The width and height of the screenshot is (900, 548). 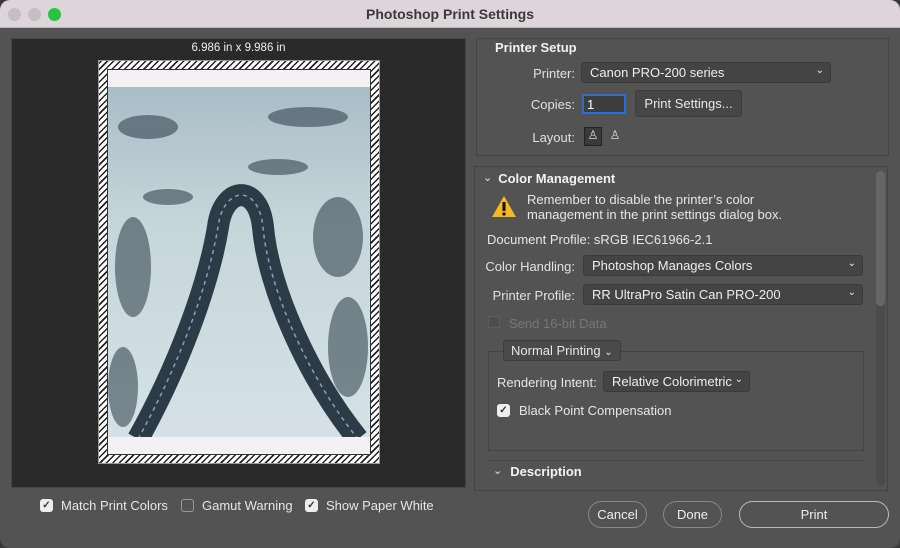 What do you see at coordinates (187, 505) in the screenshot?
I see `checkbox-unchecked-icon` at bounding box center [187, 505].